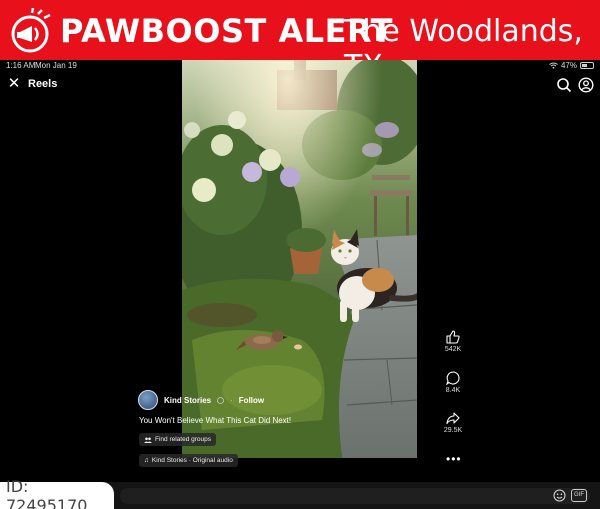  I want to click on like-action: 542K, so click(453, 341).